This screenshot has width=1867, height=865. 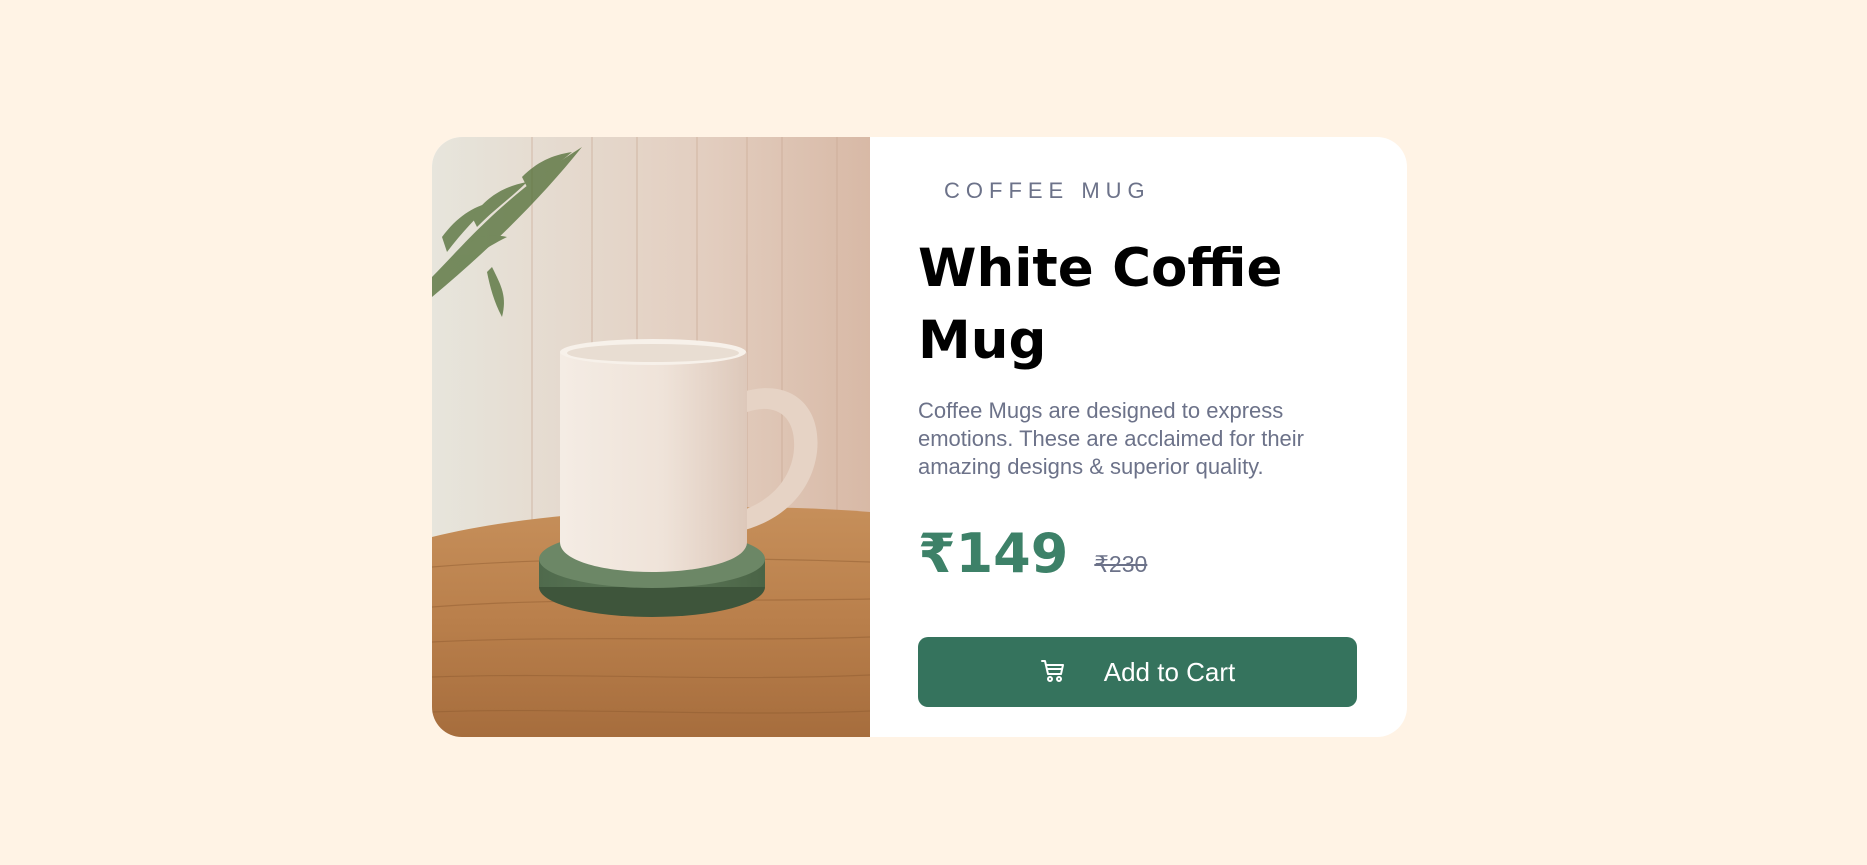 I want to click on price-row: ₹149 ₹230, so click(x=1032, y=553).